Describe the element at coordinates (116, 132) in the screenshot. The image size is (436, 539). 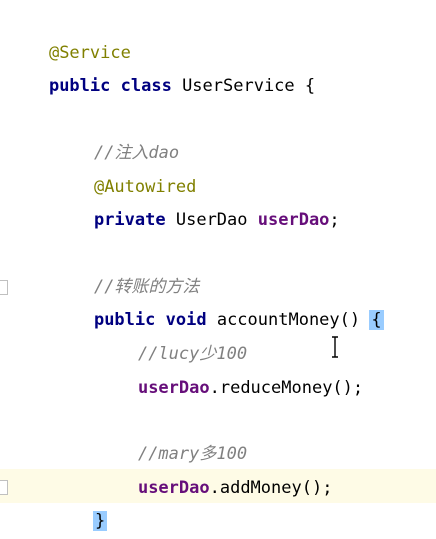
I see `code-line: //注入dao` at that location.